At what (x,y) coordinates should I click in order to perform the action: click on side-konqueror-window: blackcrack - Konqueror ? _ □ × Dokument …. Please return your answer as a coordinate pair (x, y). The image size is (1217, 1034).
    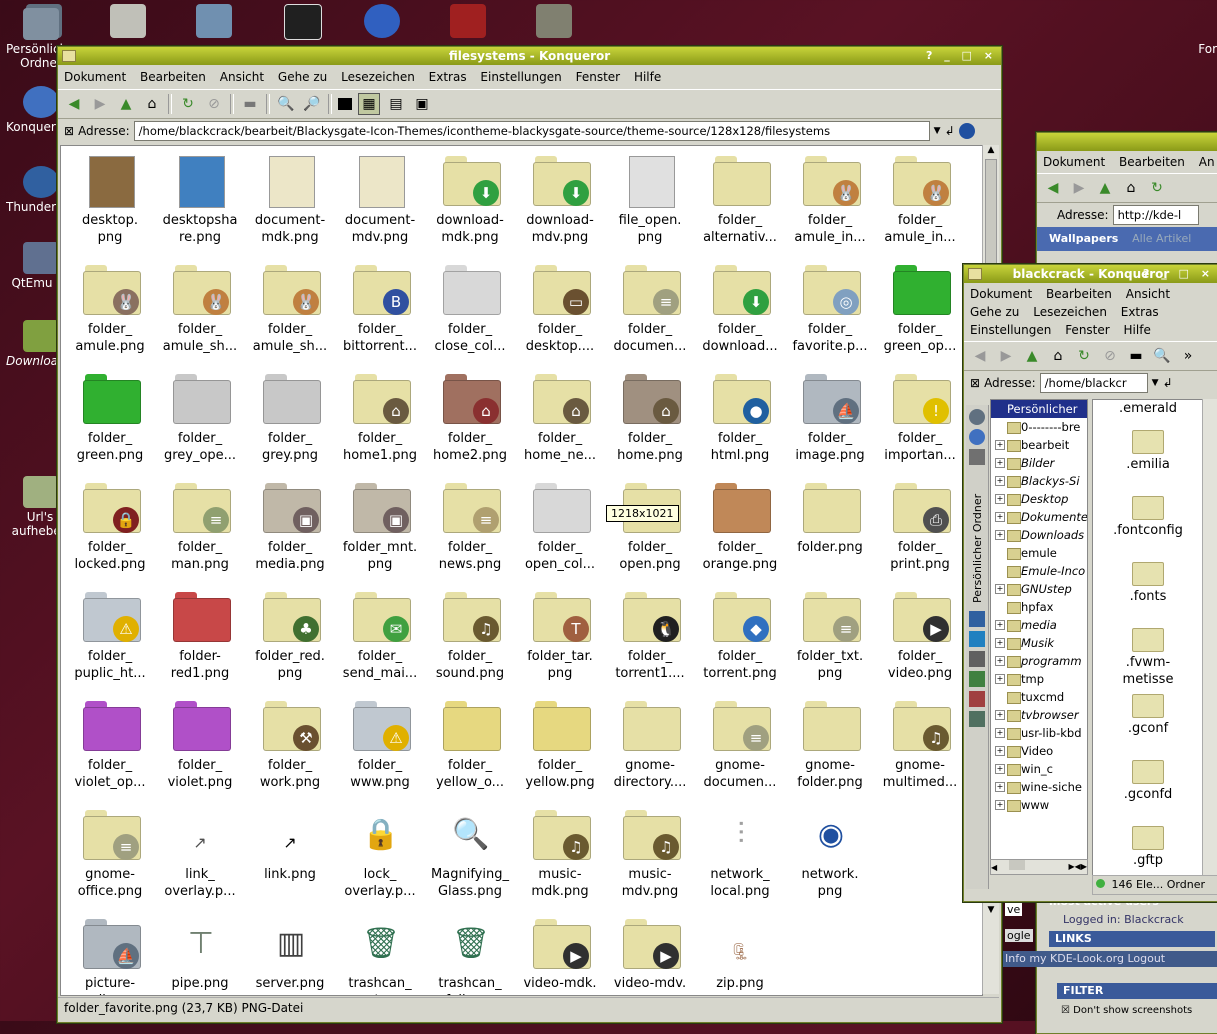
    Looking at the image, I should click on (1090, 583).